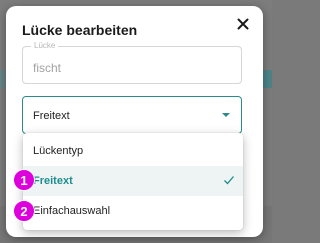  Describe the element at coordinates (72, 211) in the screenshot. I see `menu-option-label: Einfachauswahl` at that location.